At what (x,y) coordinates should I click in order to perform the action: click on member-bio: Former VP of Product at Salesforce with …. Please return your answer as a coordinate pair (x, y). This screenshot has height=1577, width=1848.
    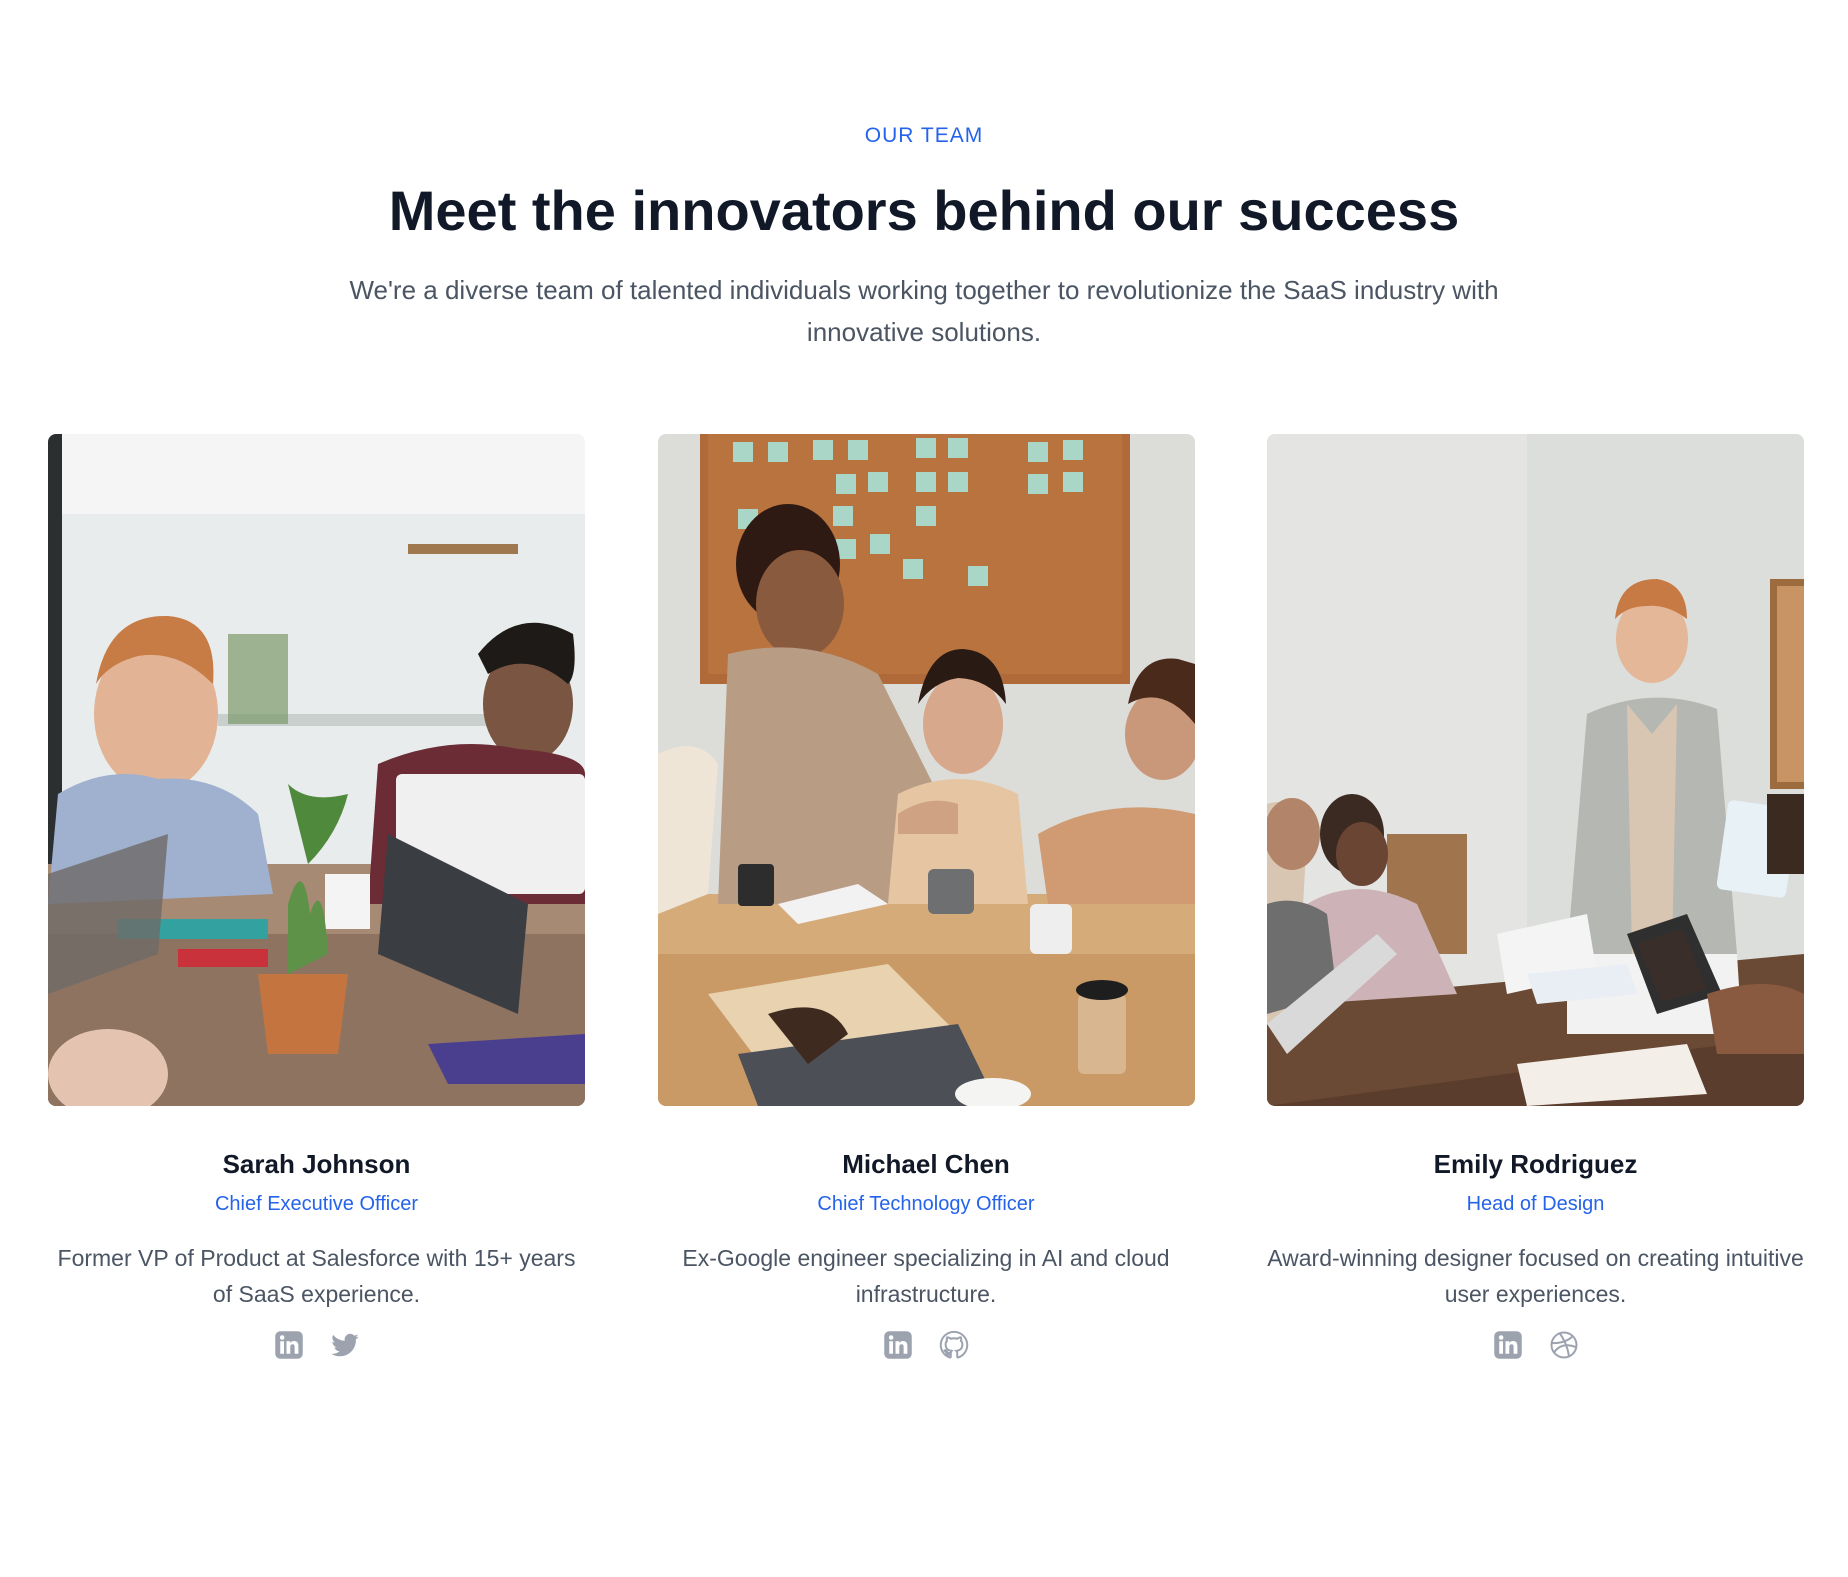
    Looking at the image, I should click on (316, 1276).